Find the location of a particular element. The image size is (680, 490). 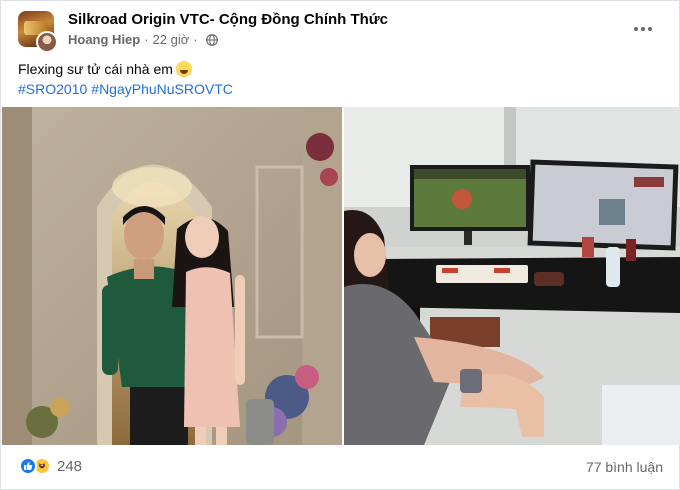

author-name-link: Hoang Hiep is located at coordinates (104, 39).